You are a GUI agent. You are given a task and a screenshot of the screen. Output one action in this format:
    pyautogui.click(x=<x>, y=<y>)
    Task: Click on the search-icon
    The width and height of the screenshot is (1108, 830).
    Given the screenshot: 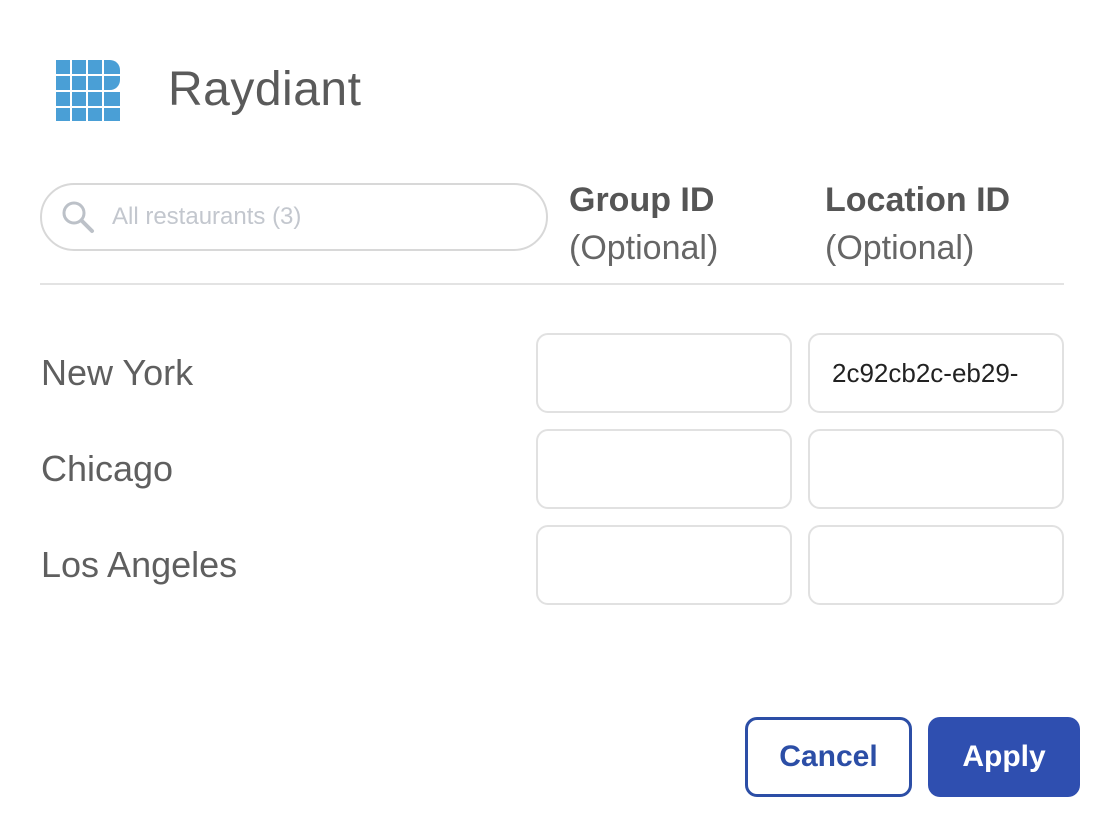 What is the action you would take?
    pyautogui.click(x=78, y=217)
    